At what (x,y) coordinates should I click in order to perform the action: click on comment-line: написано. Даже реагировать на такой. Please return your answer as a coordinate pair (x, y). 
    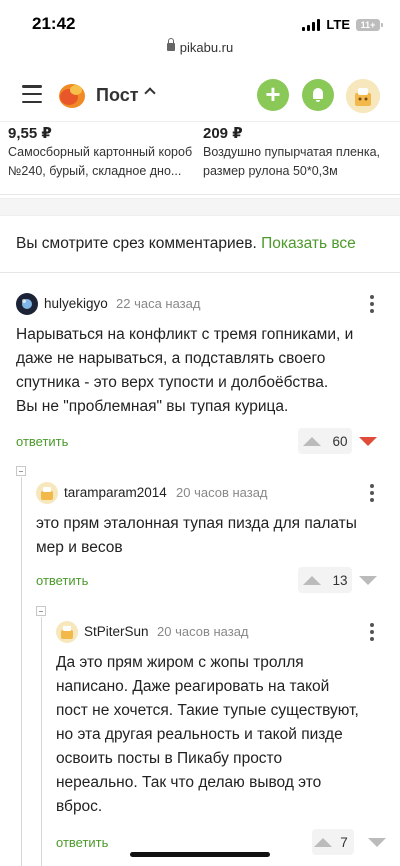
    Looking at the image, I should click on (193, 686).